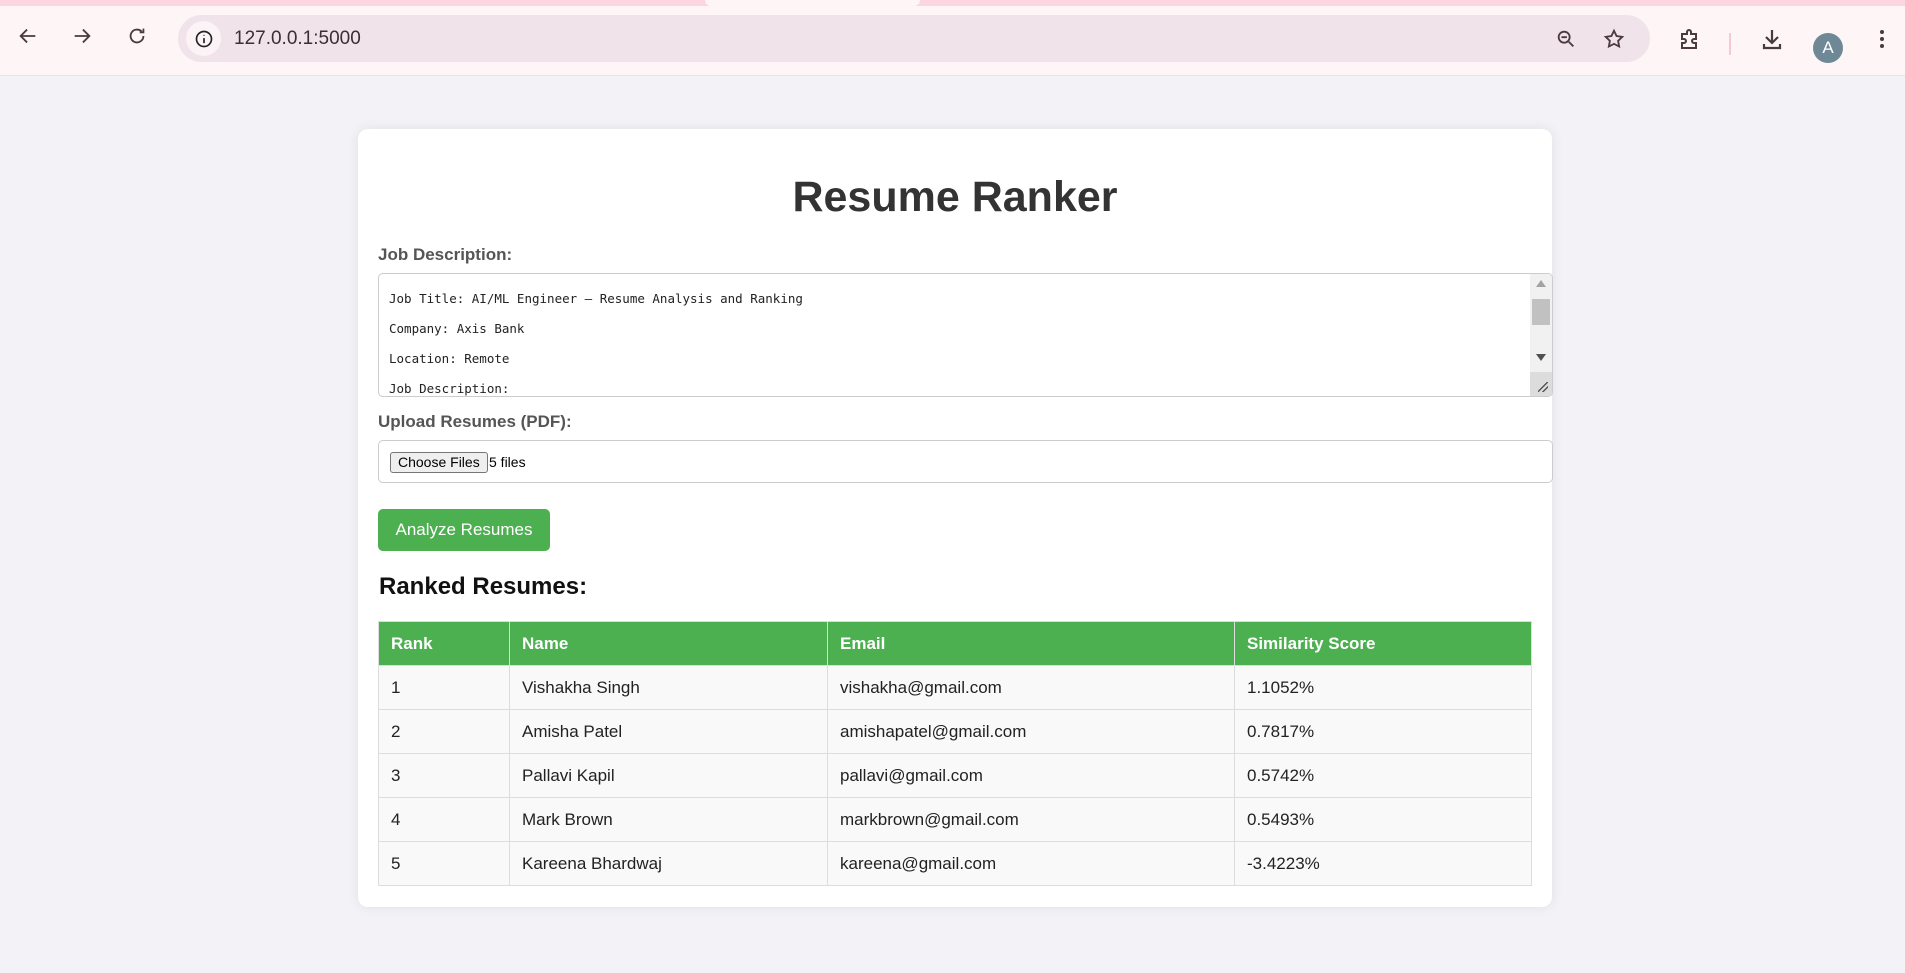  I want to click on score-cell: -3.4223%, so click(1383, 863).